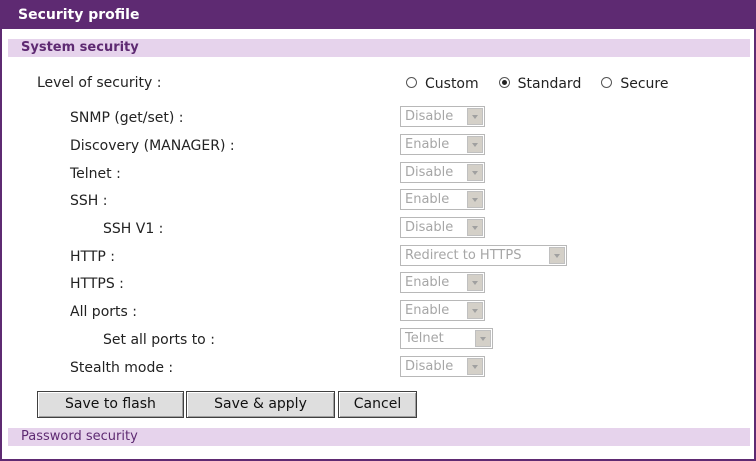 Image resolution: width=756 pixels, height=461 pixels. I want to click on telnet-select: Disable, so click(442, 172).